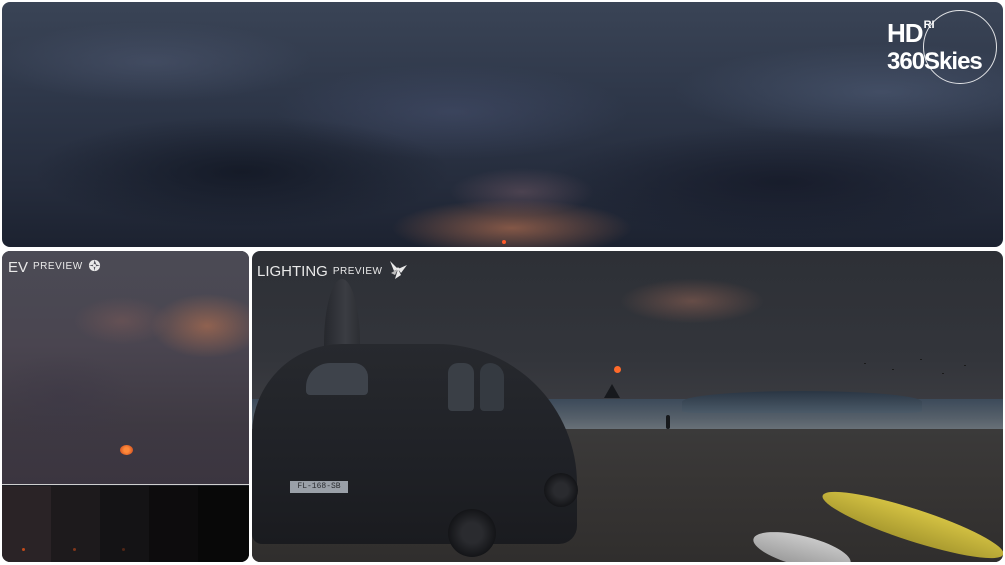 The width and height of the screenshot is (1005, 565). I want to click on hdri-360-skies-logo: HDRI 360Skies, so click(942, 48).